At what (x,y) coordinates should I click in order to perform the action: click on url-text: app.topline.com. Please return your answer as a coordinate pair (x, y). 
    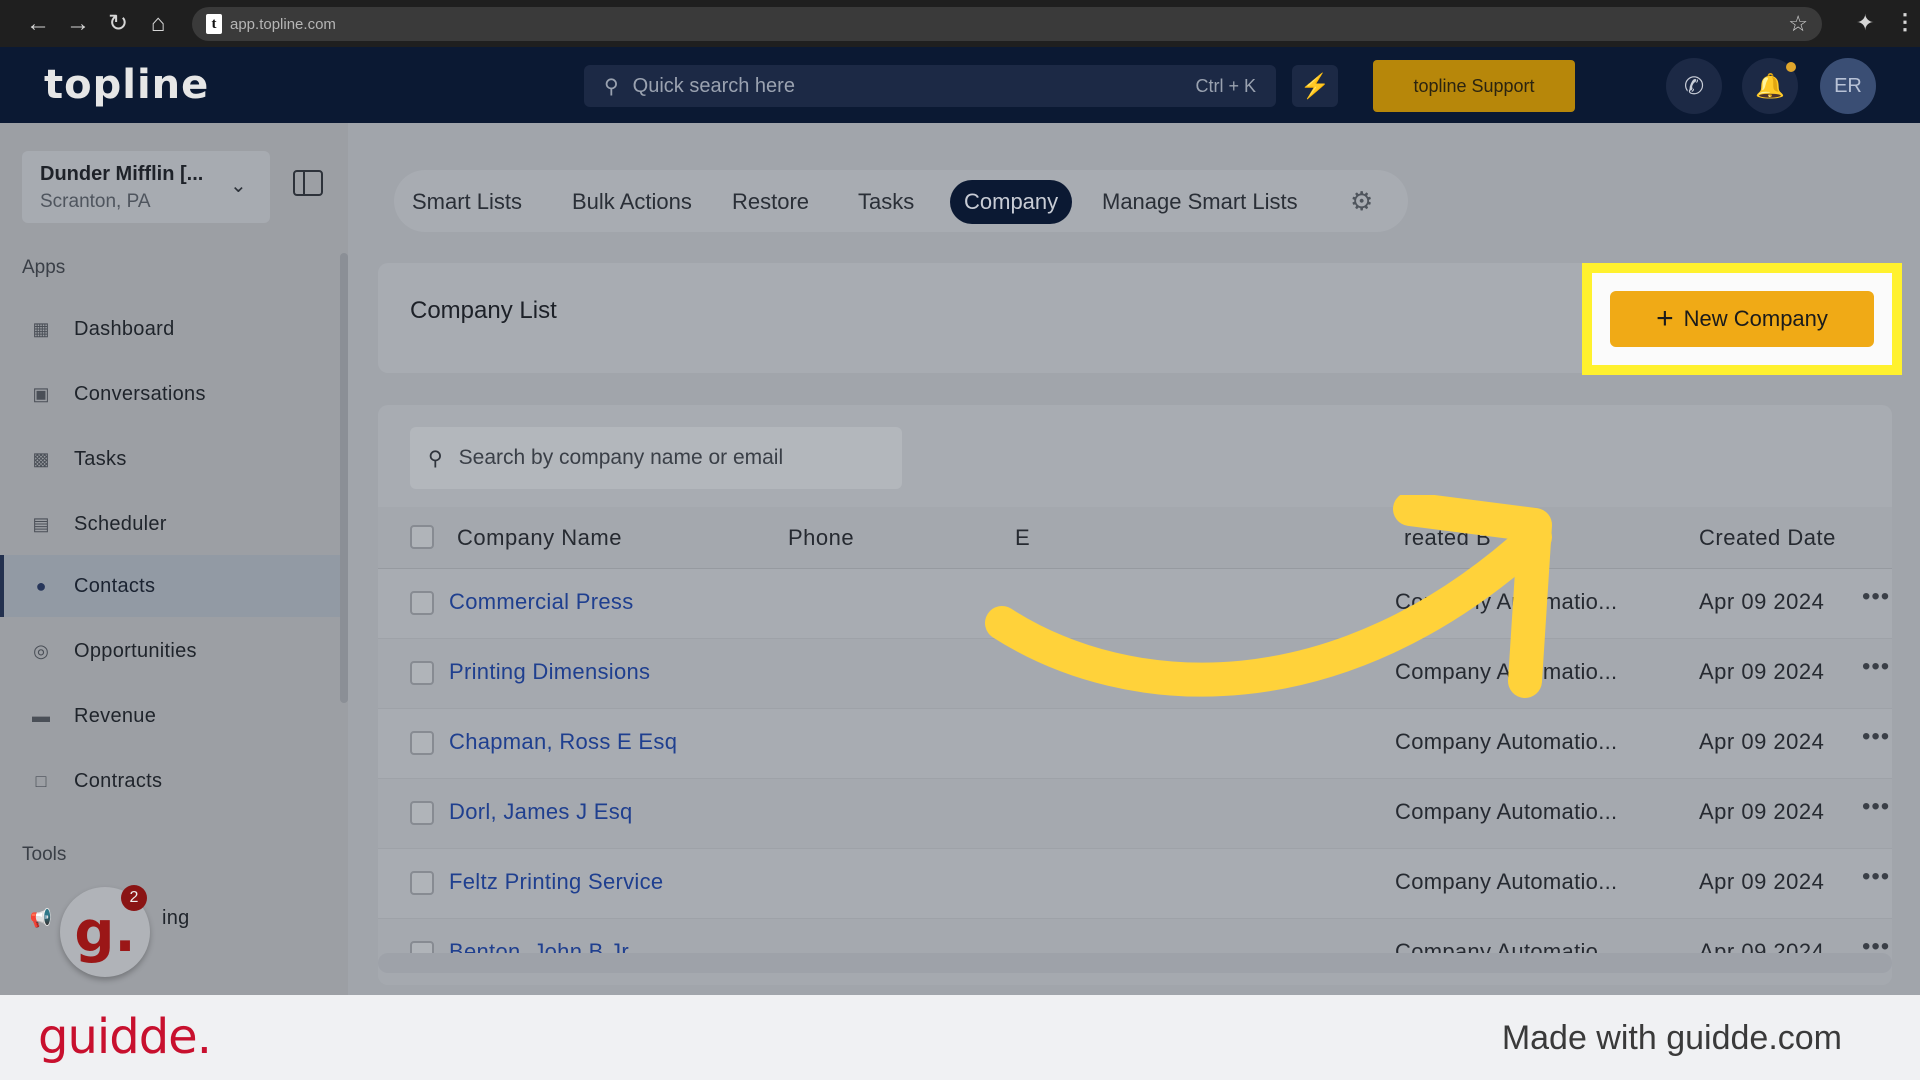
    Looking at the image, I should click on (283, 24).